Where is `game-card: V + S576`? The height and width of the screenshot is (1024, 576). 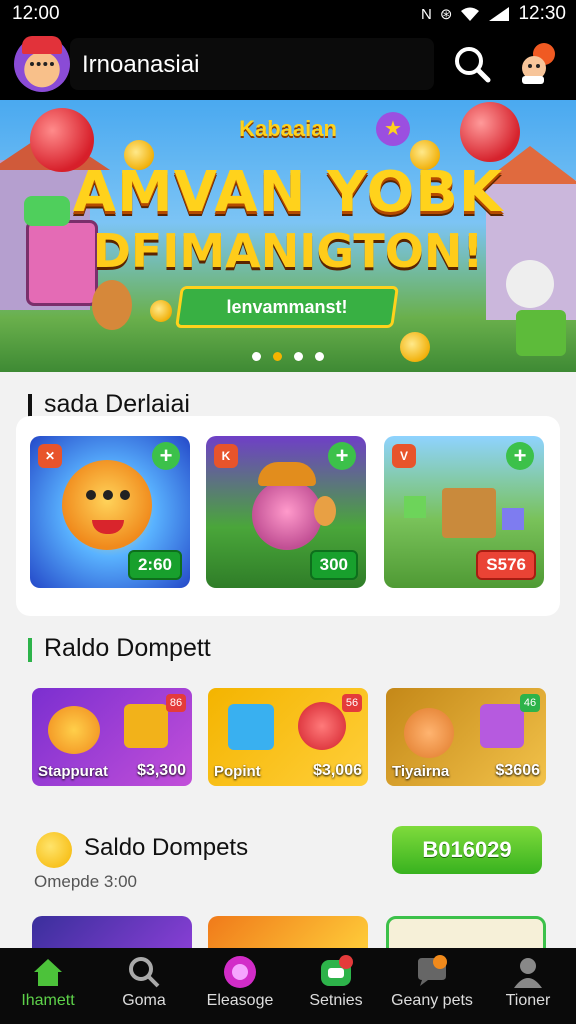 game-card: V + S576 is located at coordinates (464, 512).